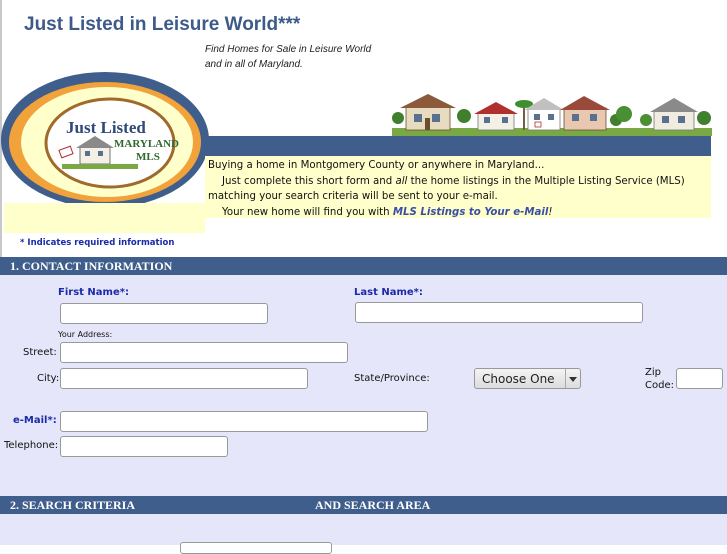 This screenshot has width=727, height=554. Describe the element at coordinates (148, 157) in the screenshot. I see `logo-text-mls: MLS` at that location.